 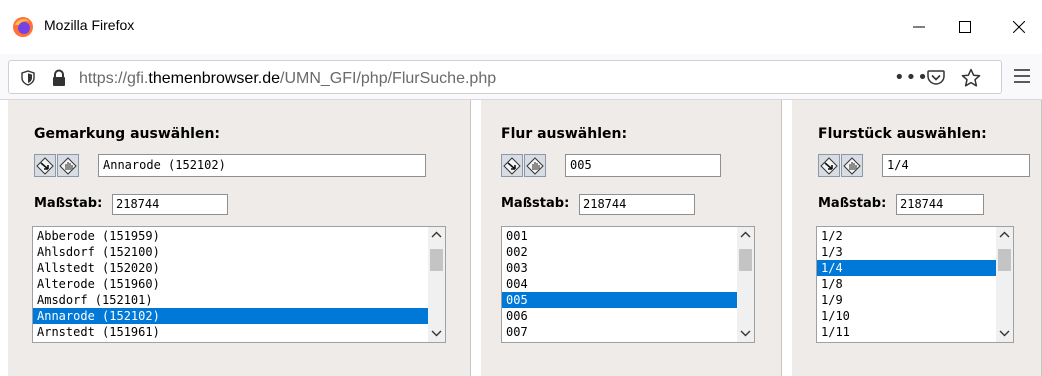 What do you see at coordinates (59, 78) in the screenshot?
I see `lock-icon` at bounding box center [59, 78].